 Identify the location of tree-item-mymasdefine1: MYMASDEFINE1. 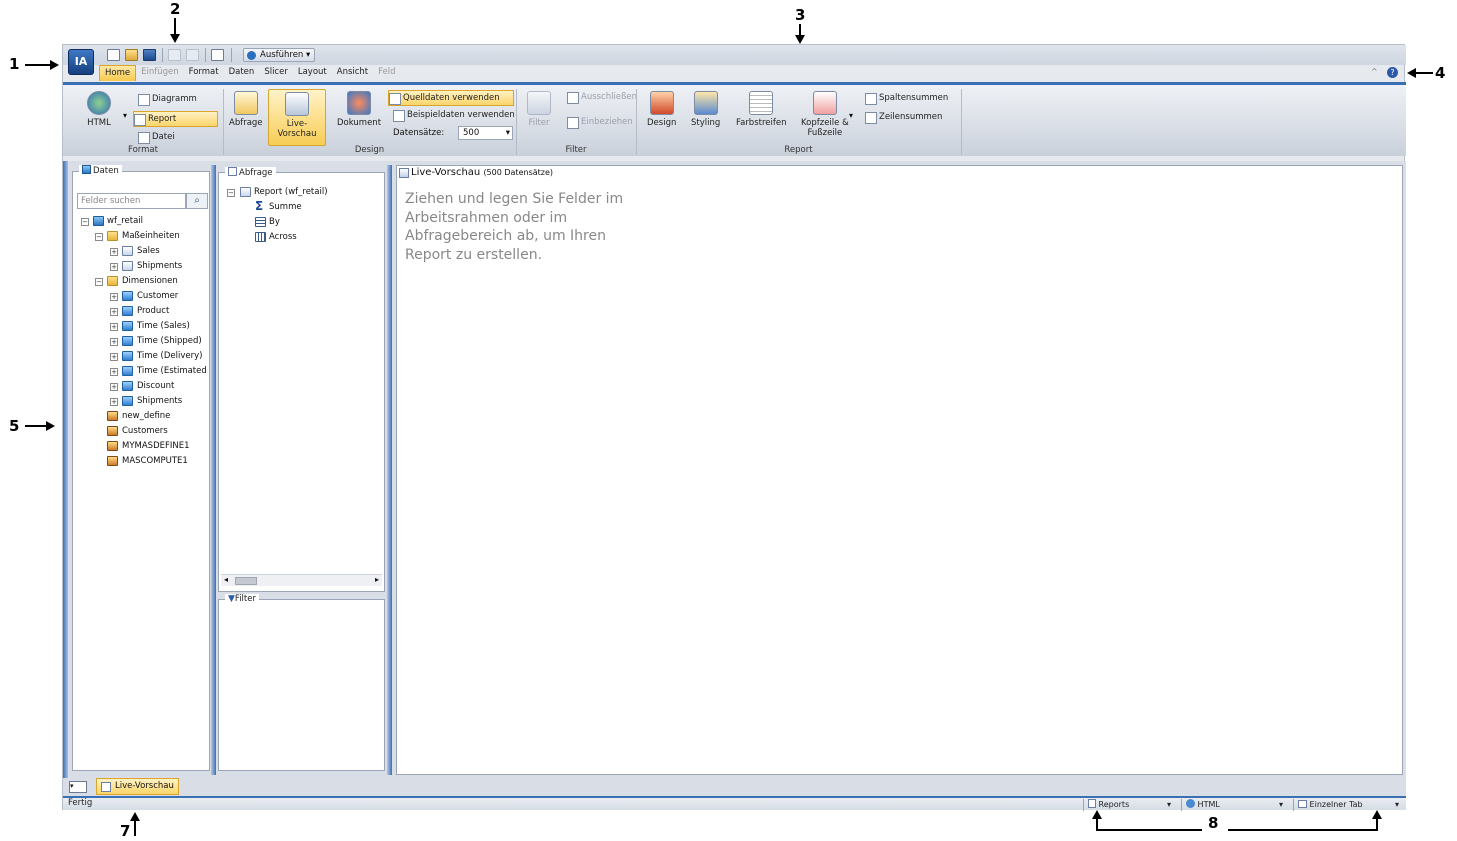
(156, 446).